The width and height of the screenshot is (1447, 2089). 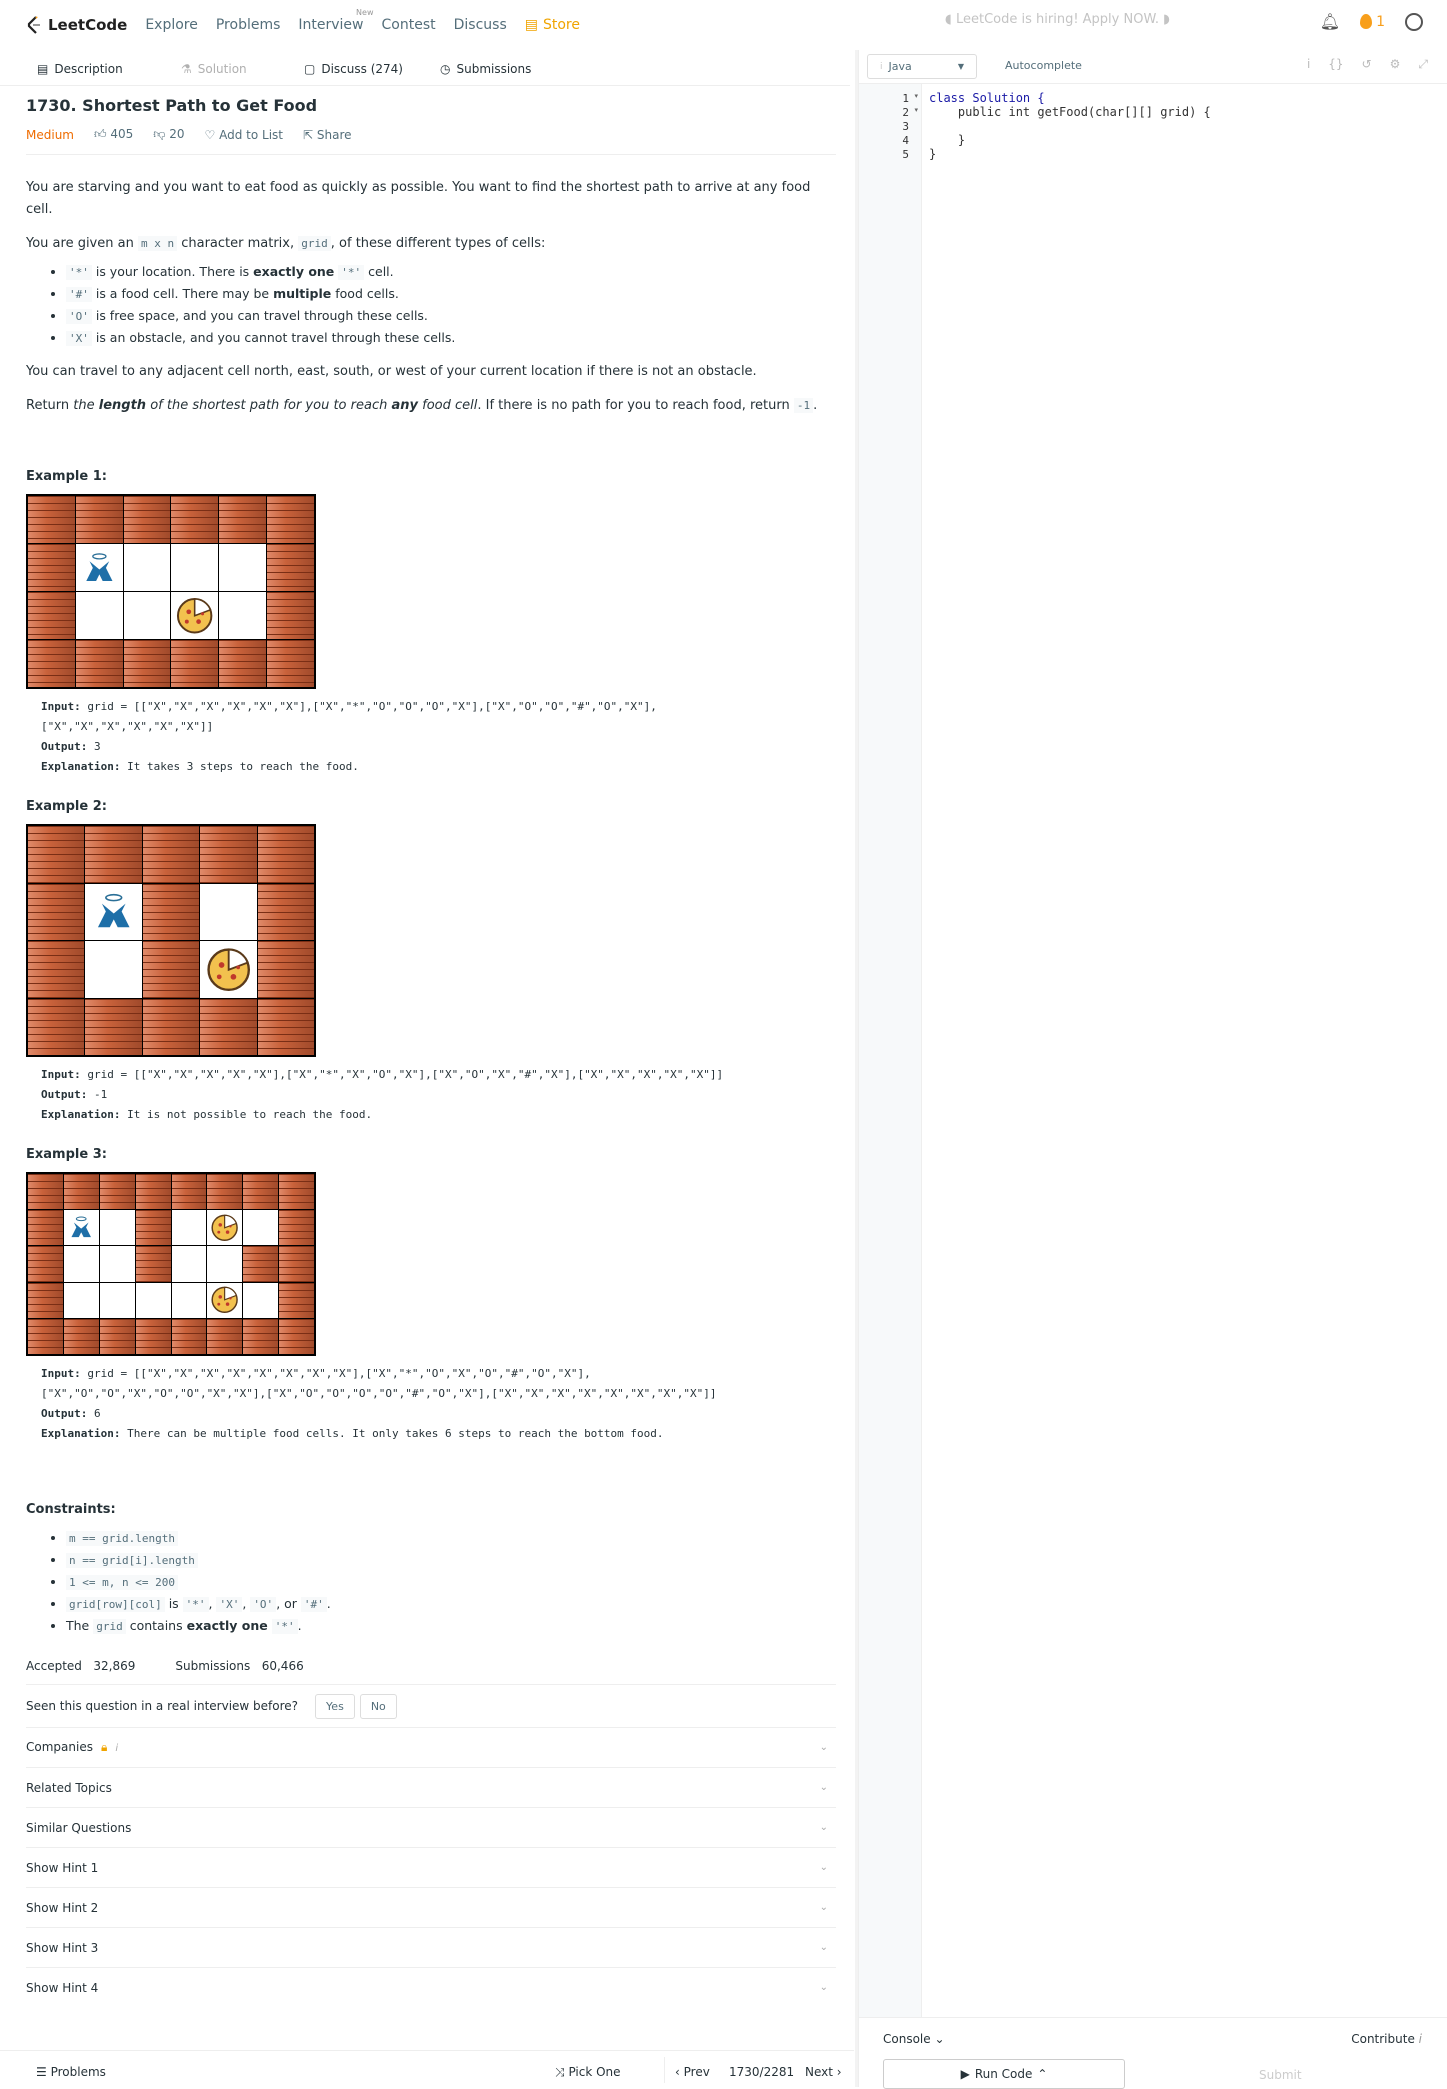 I want to click on tab-solution: ⚗ Solution, so click(x=214, y=69).